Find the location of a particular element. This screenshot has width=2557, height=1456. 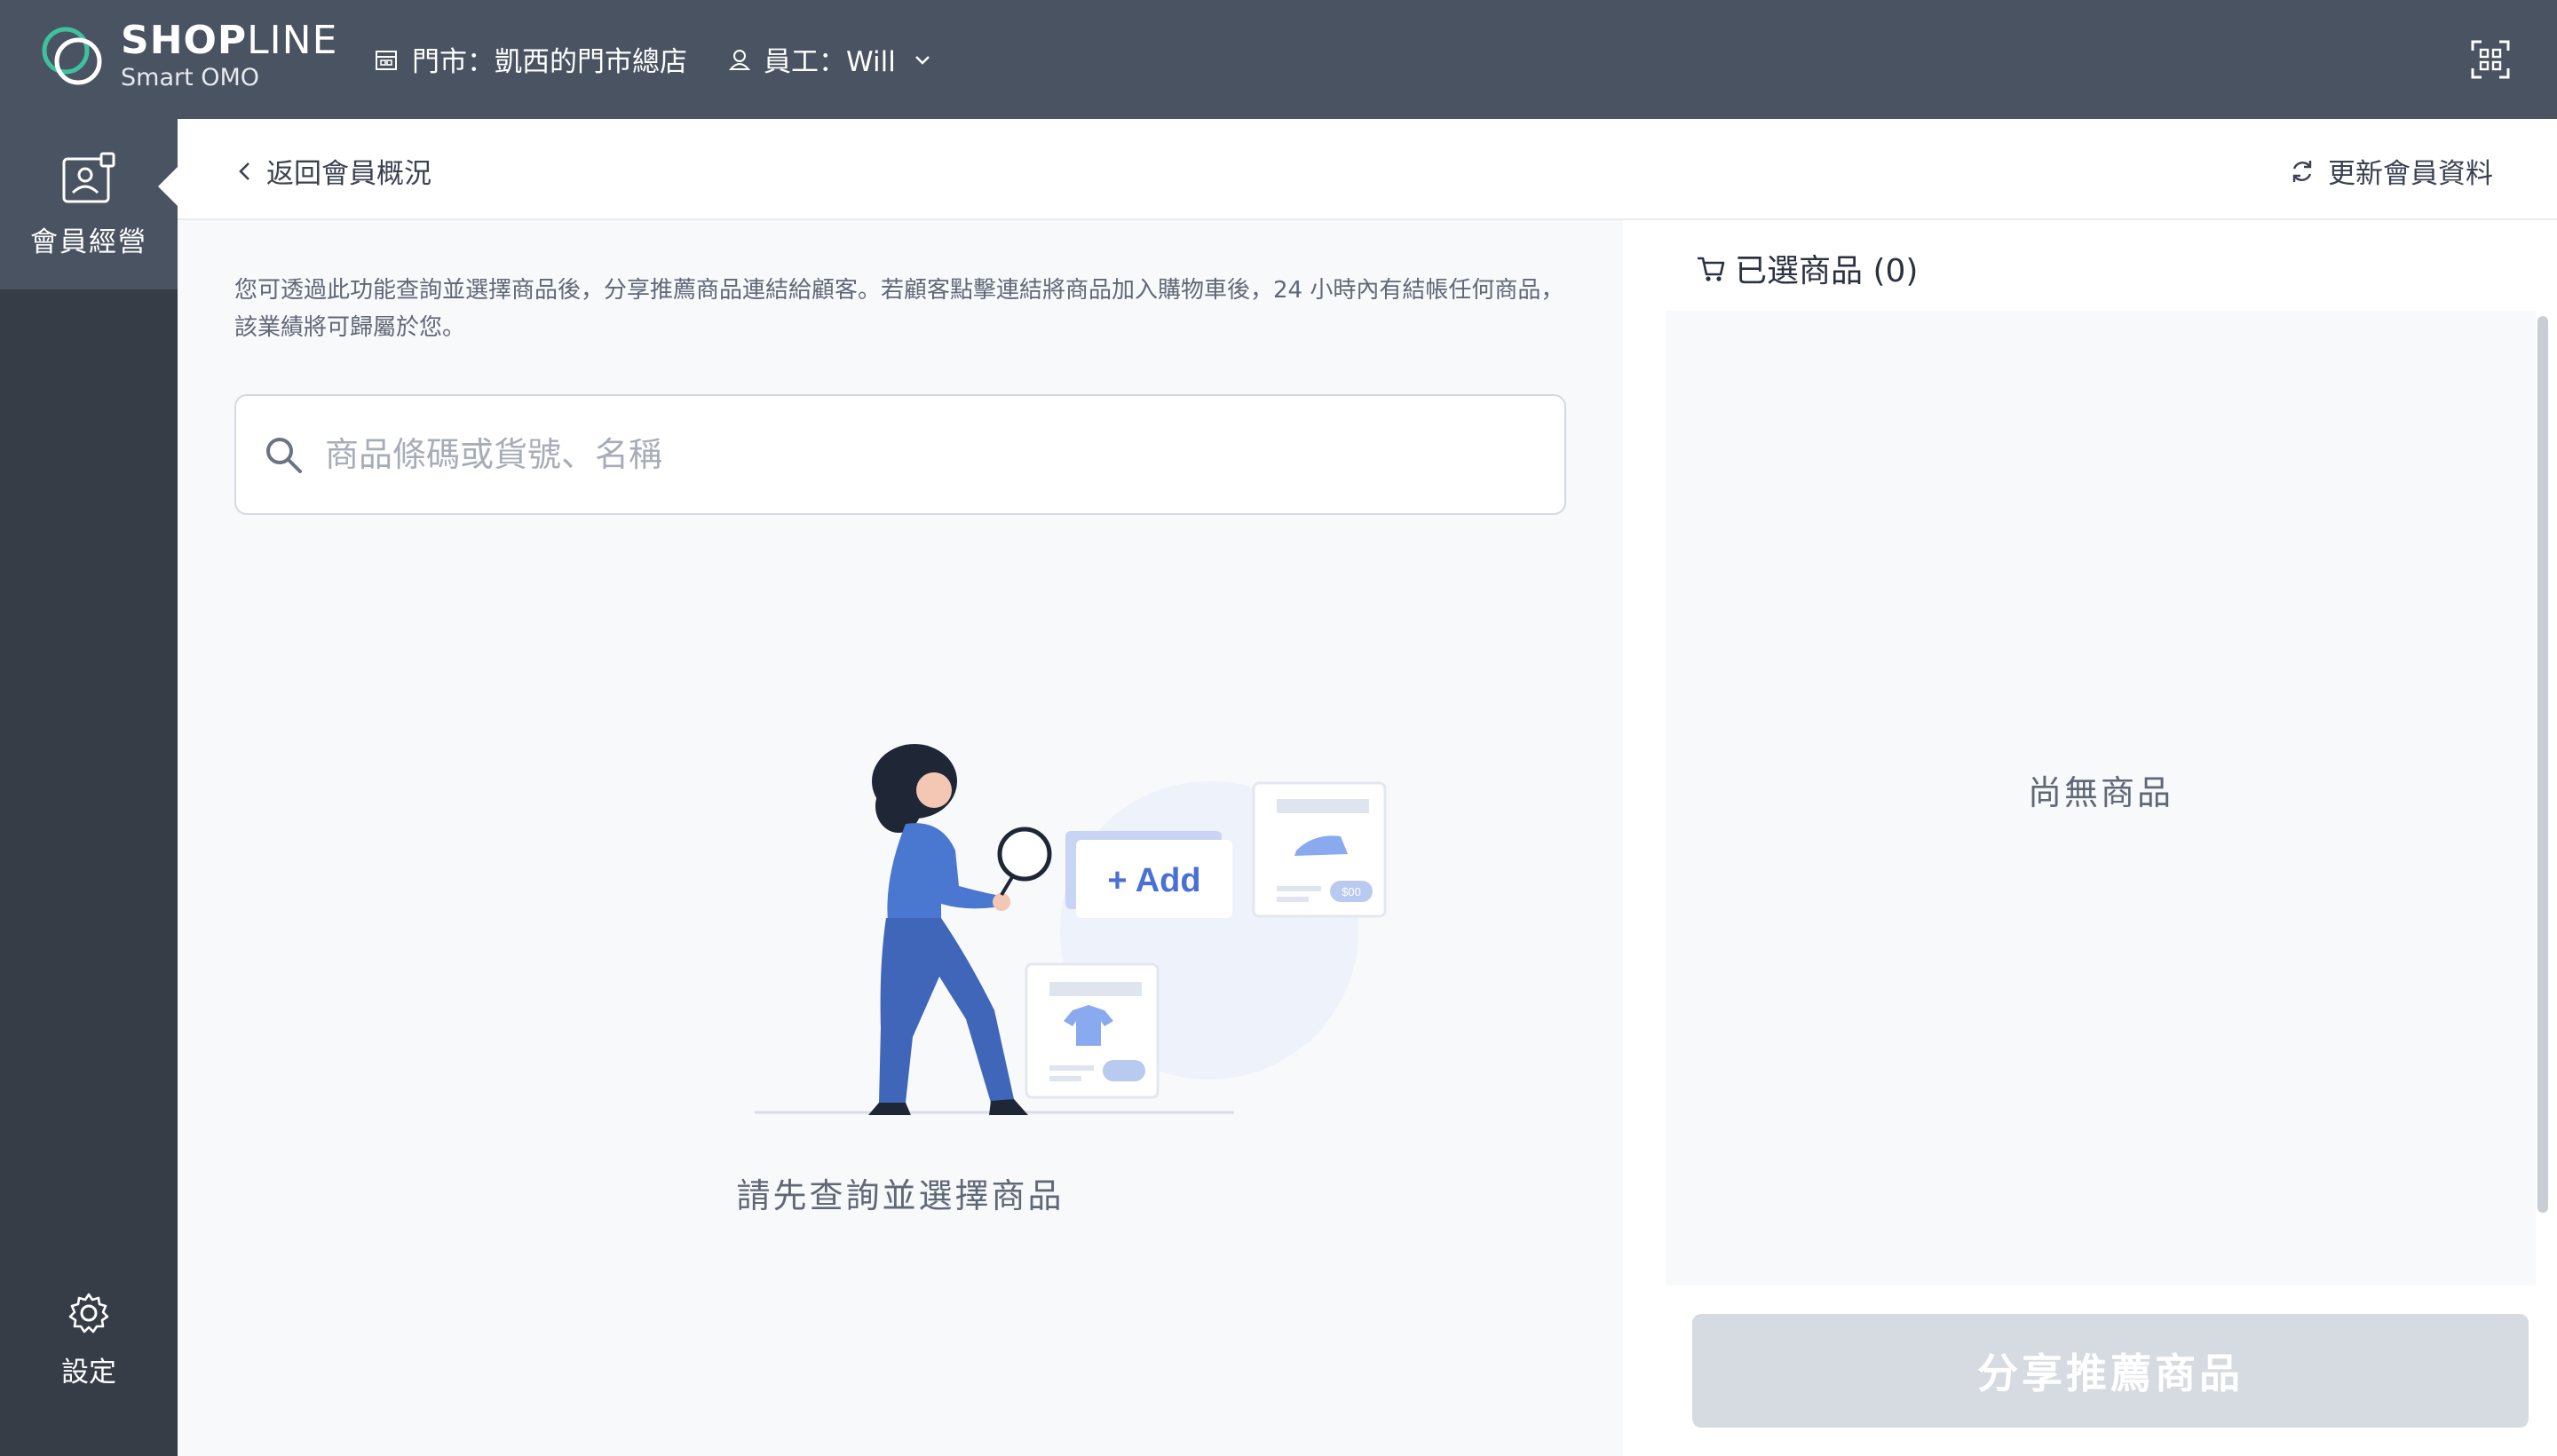

sidebar-settings-label: 設定 is located at coordinates (88, 1373).